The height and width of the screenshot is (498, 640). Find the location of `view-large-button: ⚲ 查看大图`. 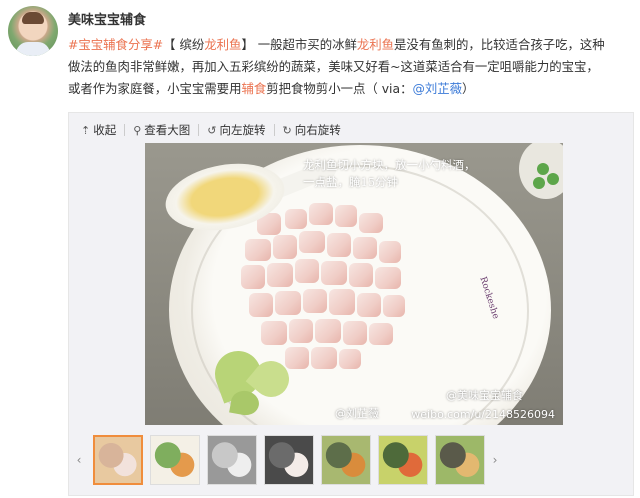

view-large-button: ⚲ 查看大图 is located at coordinates (161, 130).